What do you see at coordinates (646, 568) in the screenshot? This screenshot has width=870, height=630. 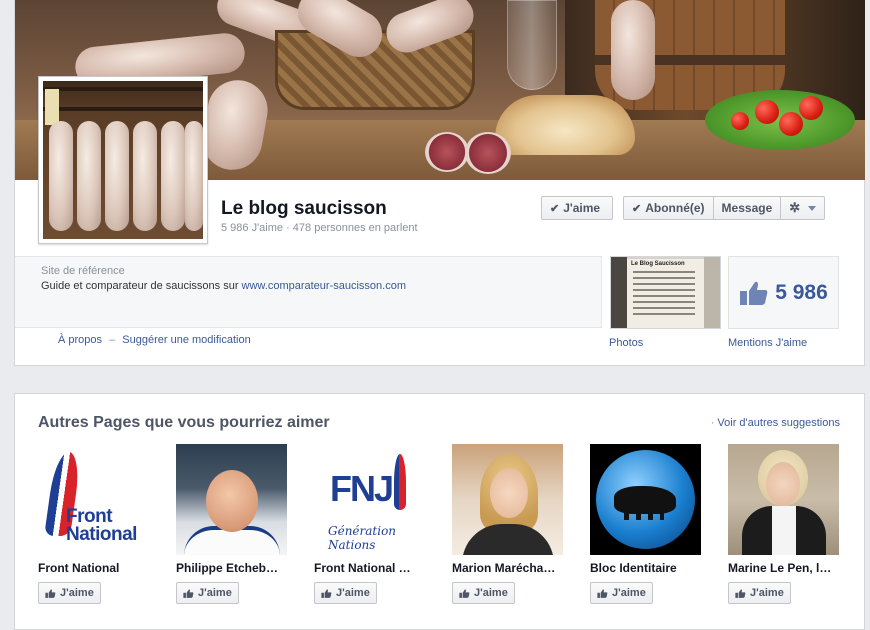 I see `suggested-page-name: Bloc Identitaire` at bounding box center [646, 568].